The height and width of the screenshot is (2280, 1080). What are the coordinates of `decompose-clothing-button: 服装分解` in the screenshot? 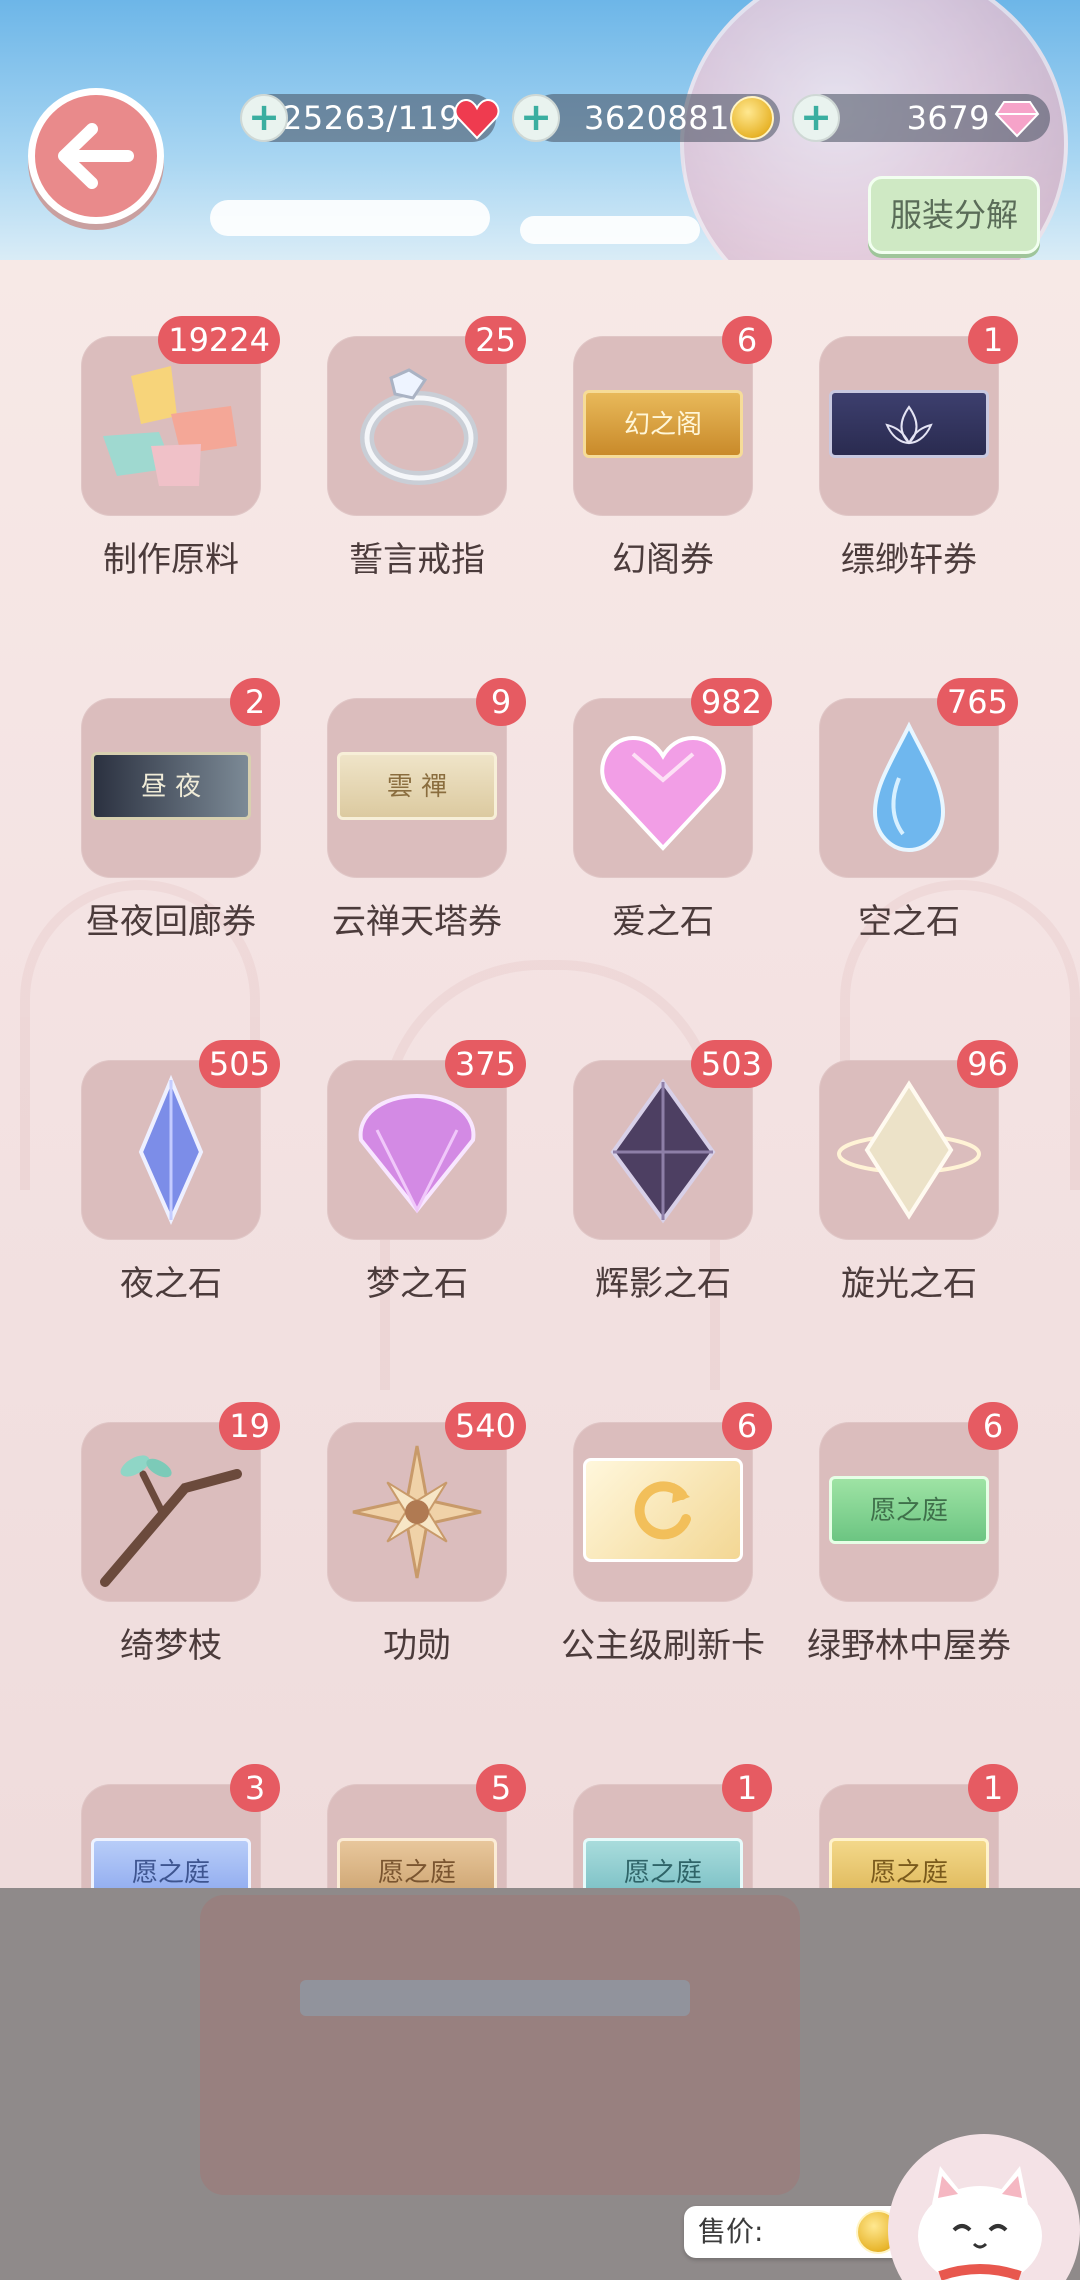 It's located at (954, 215).